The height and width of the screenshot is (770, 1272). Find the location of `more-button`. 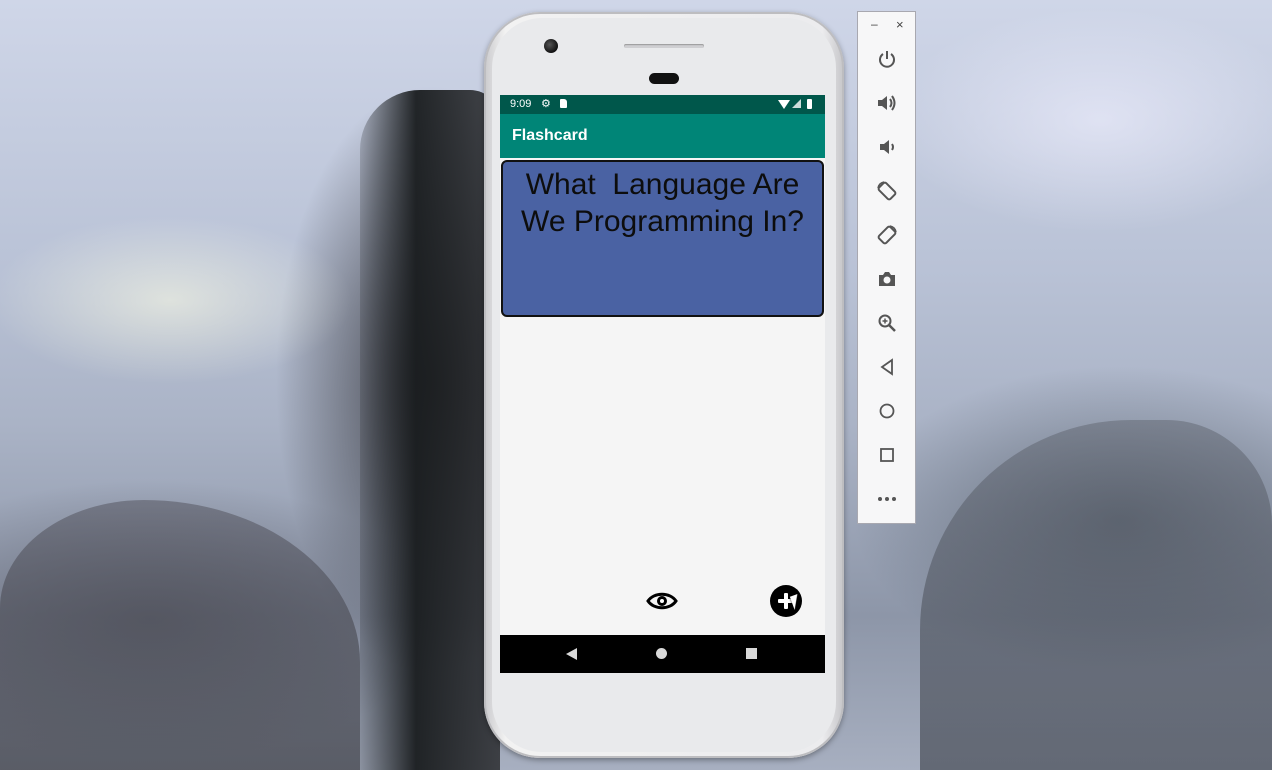

more-button is located at coordinates (887, 499).